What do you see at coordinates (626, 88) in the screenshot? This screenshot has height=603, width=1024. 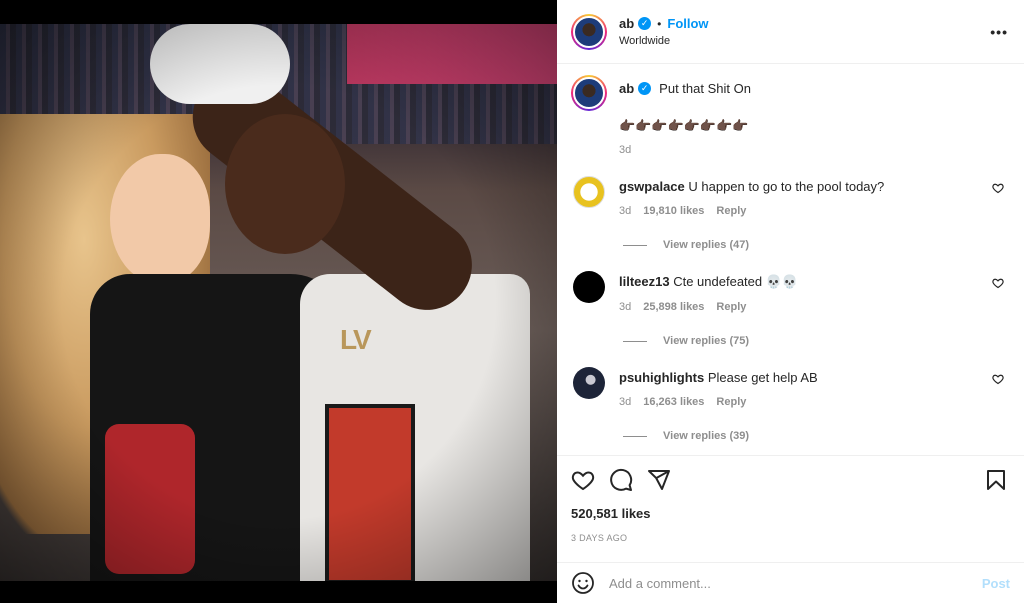 I see `caption-username: ab` at bounding box center [626, 88].